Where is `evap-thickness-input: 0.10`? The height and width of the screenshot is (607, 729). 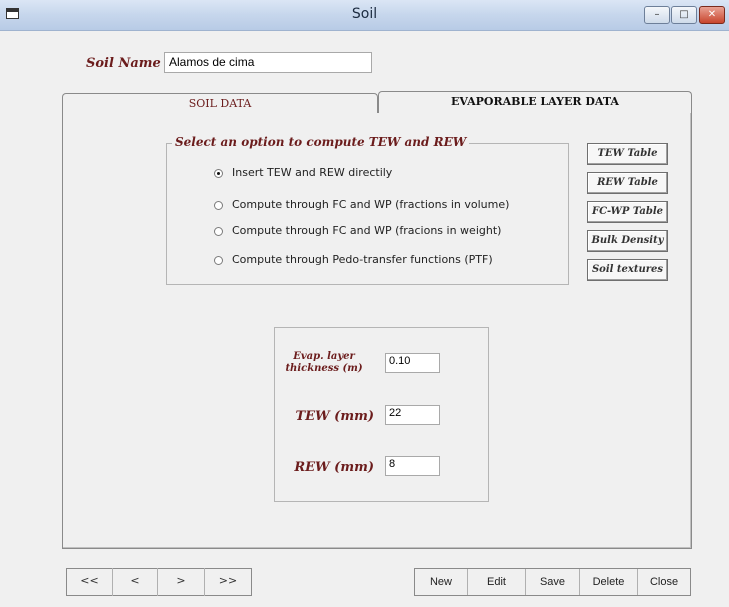 evap-thickness-input: 0.10 is located at coordinates (412, 363).